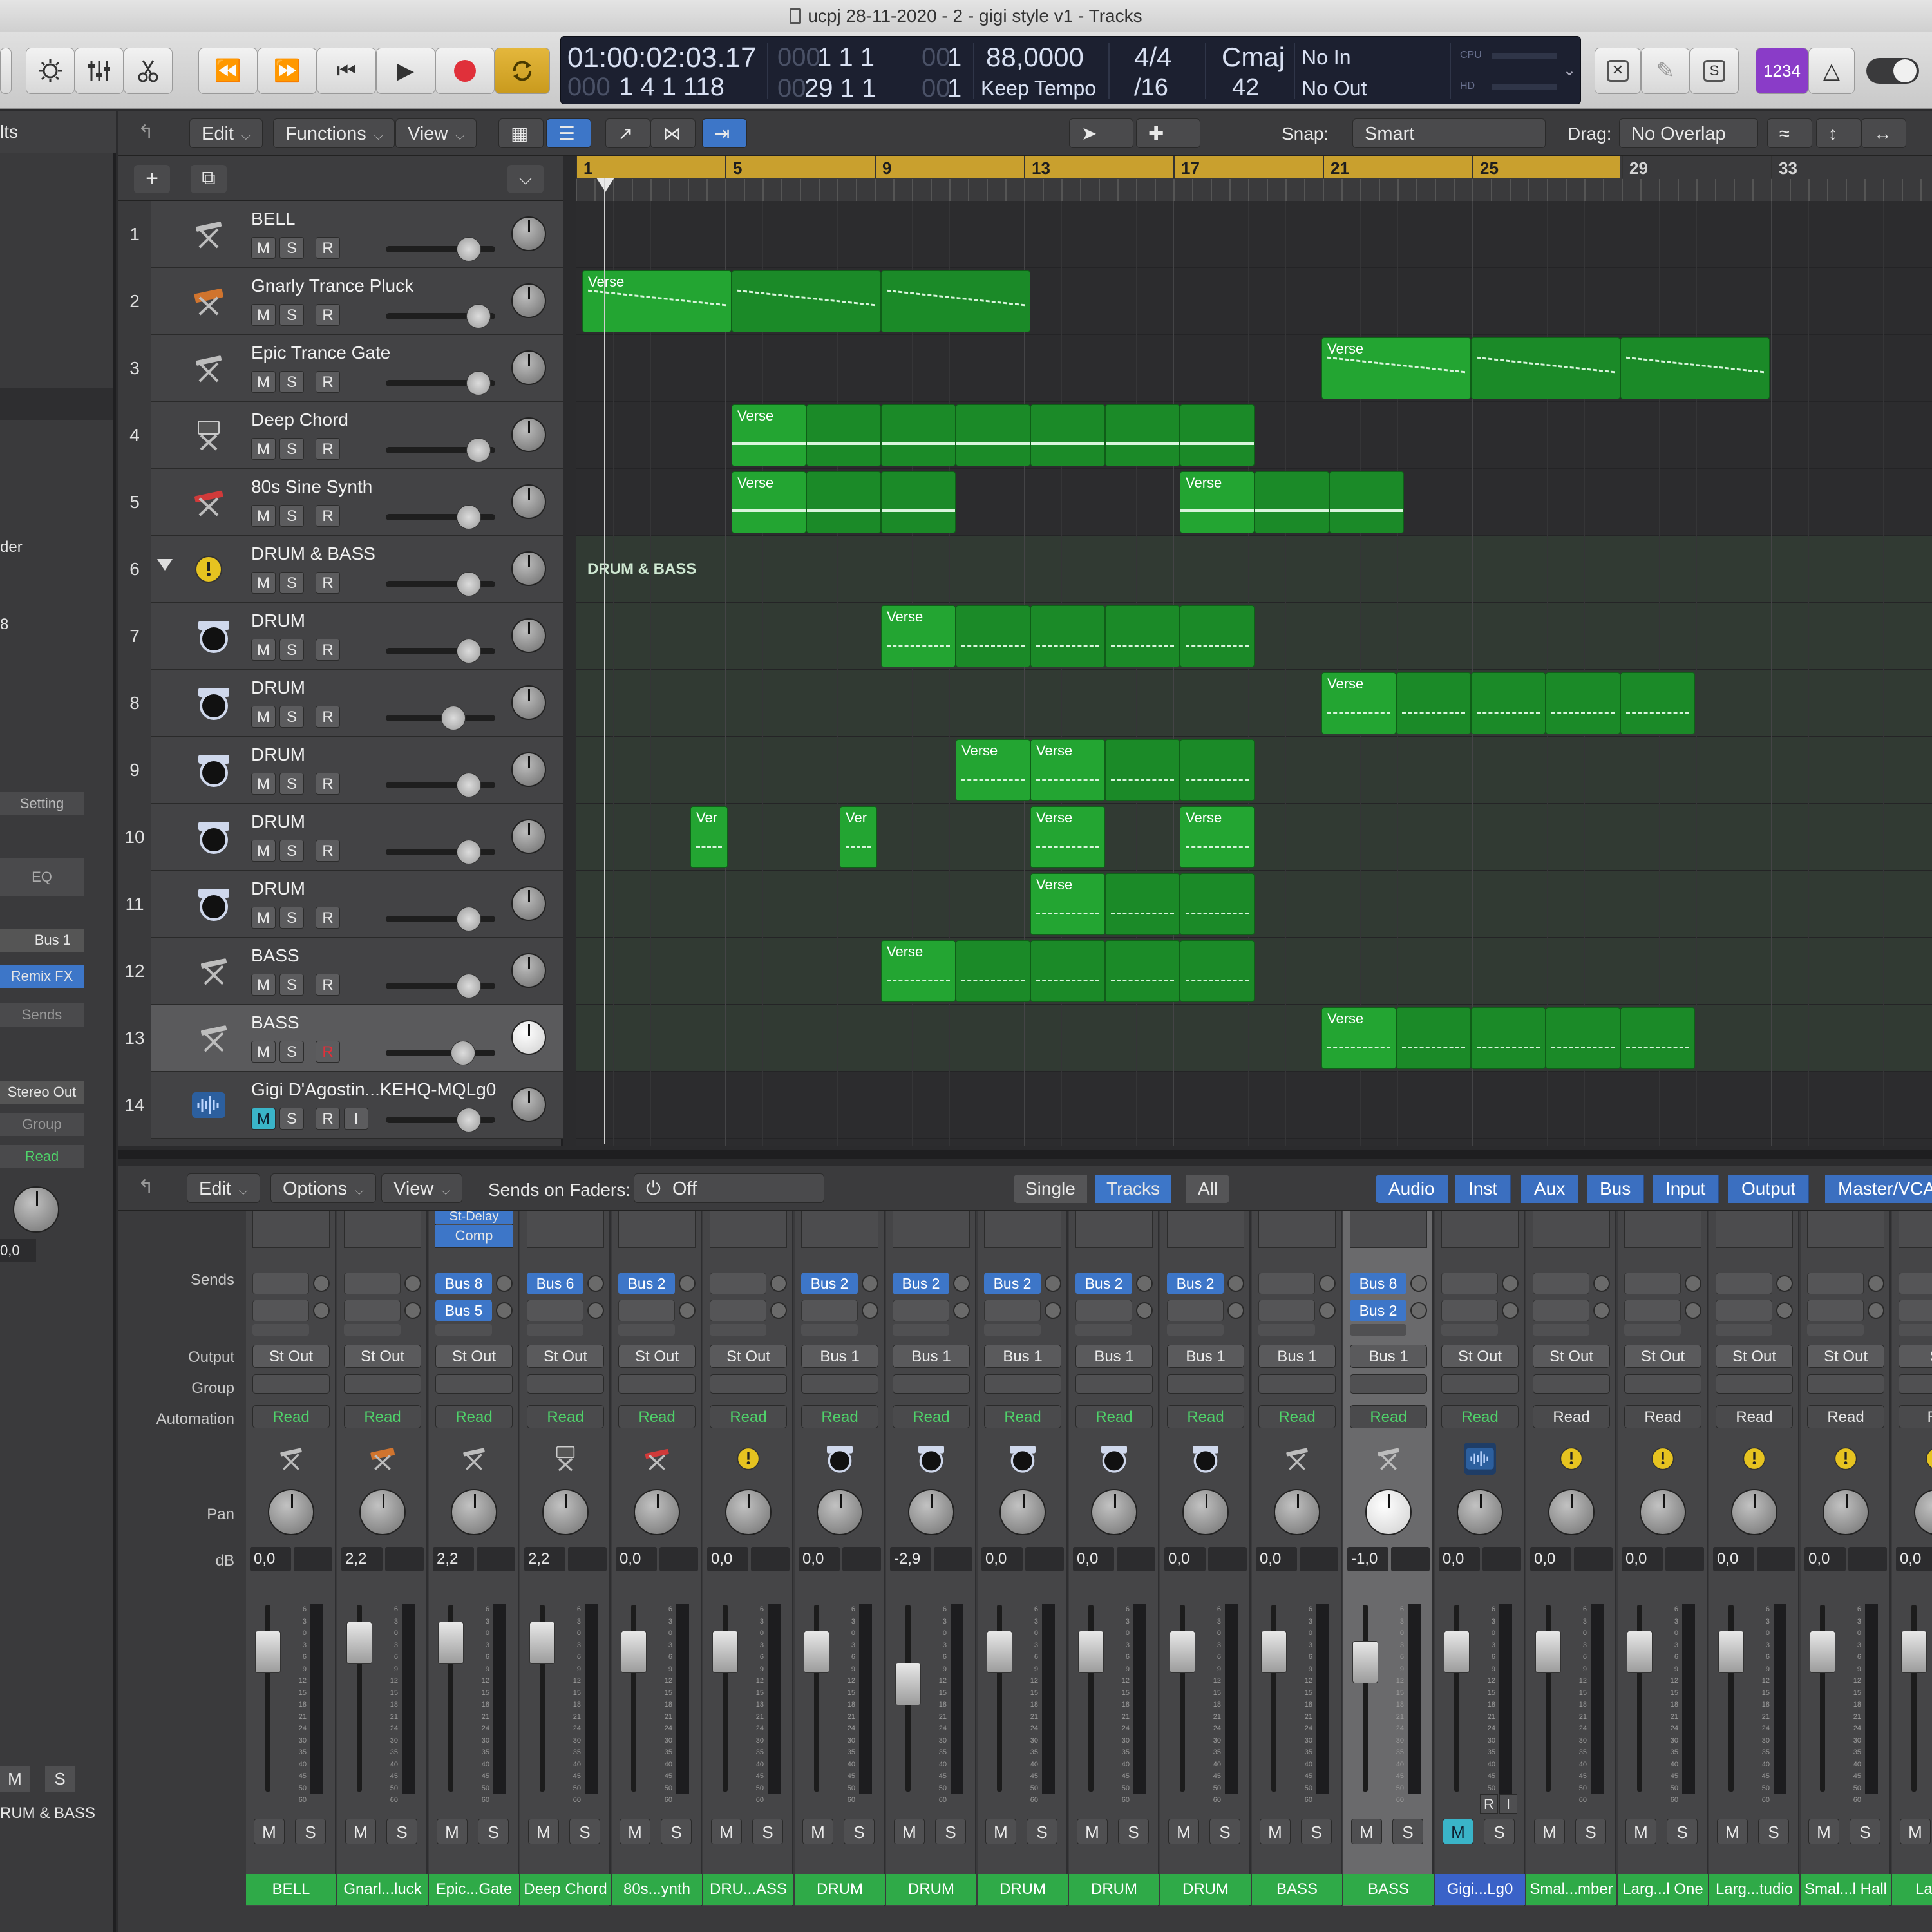  What do you see at coordinates (313, 554) in the screenshot?
I see `track-name: DRUM & BASS` at bounding box center [313, 554].